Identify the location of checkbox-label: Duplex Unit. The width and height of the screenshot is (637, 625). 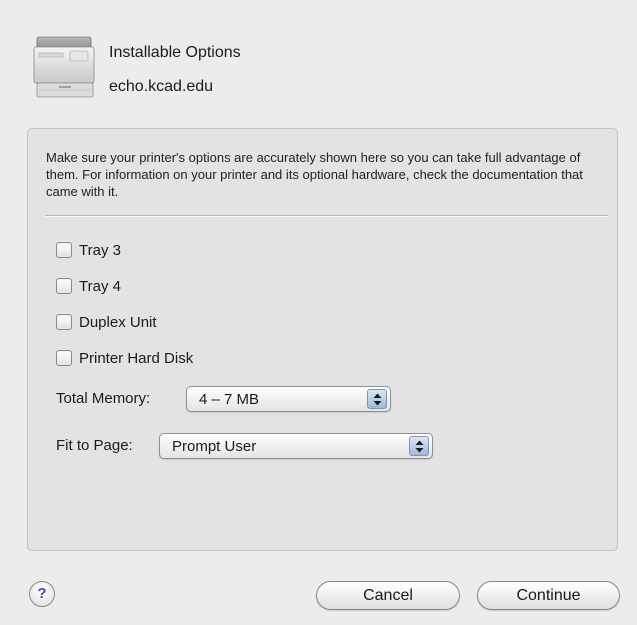
(118, 322).